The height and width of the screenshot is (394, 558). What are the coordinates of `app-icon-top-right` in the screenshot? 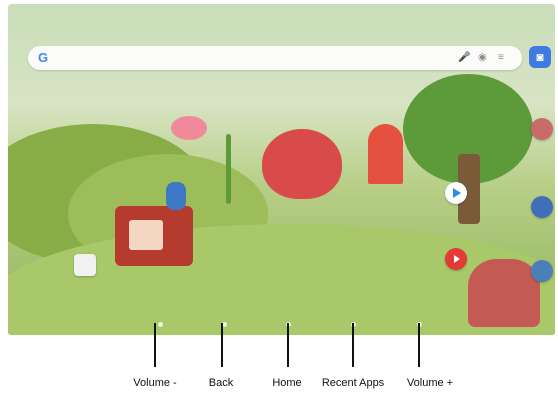 It's located at (542, 129).